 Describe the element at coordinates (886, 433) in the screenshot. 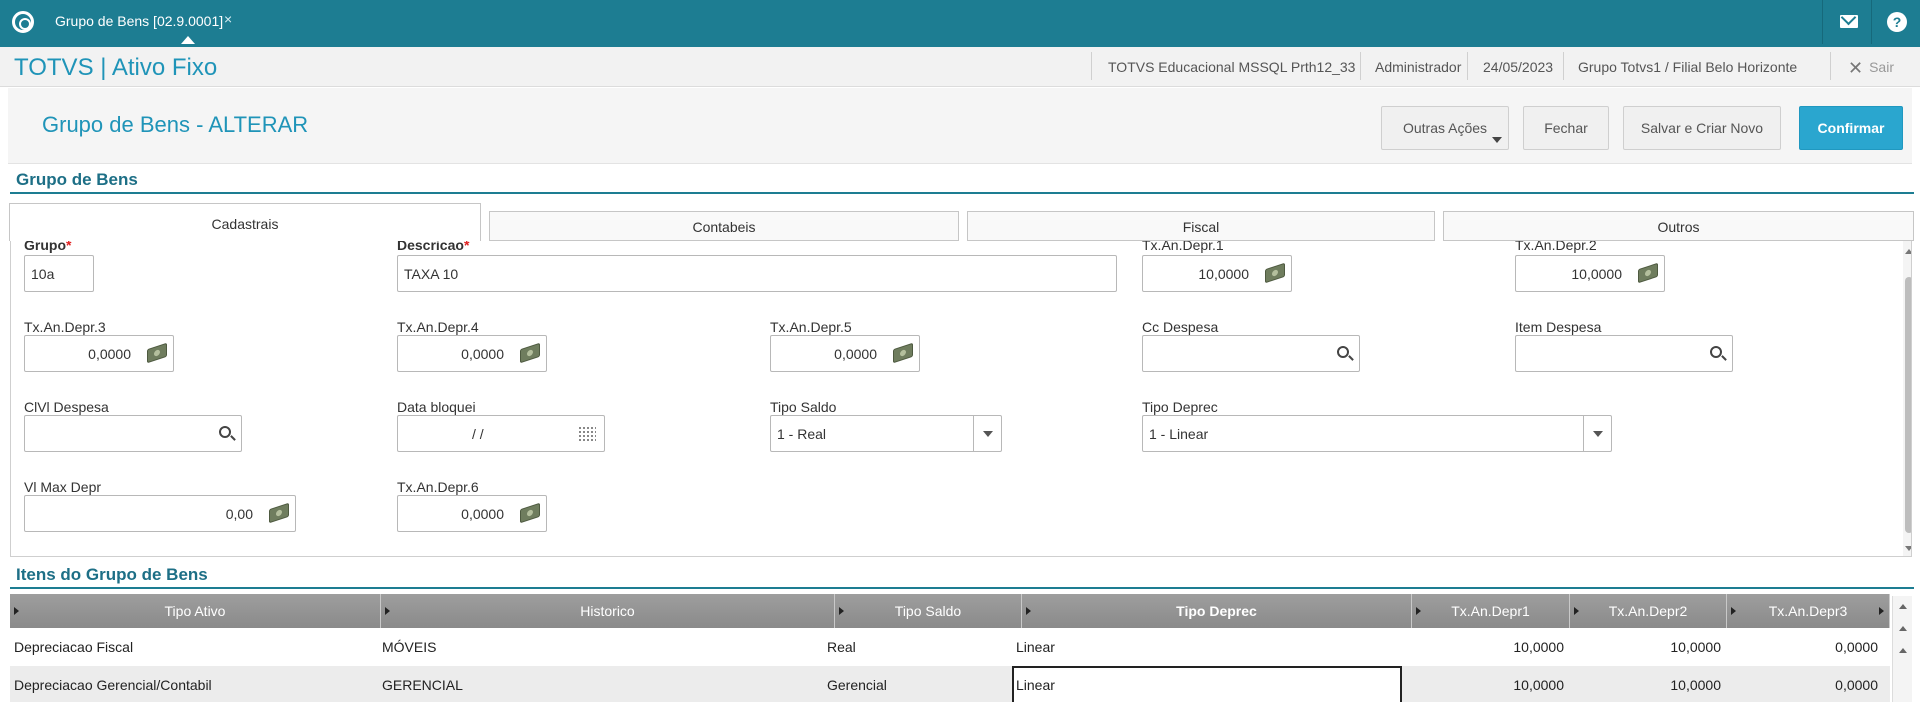

I see `tipo-saldo-select: 1 - Real` at that location.